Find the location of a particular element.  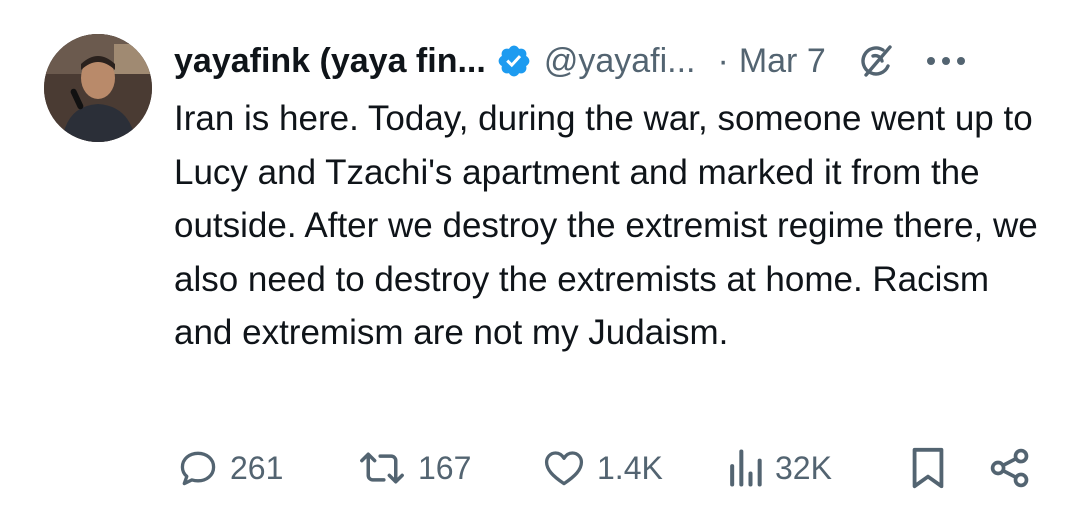

tweet-date: Mar 7 is located at coordinates (782, 61).